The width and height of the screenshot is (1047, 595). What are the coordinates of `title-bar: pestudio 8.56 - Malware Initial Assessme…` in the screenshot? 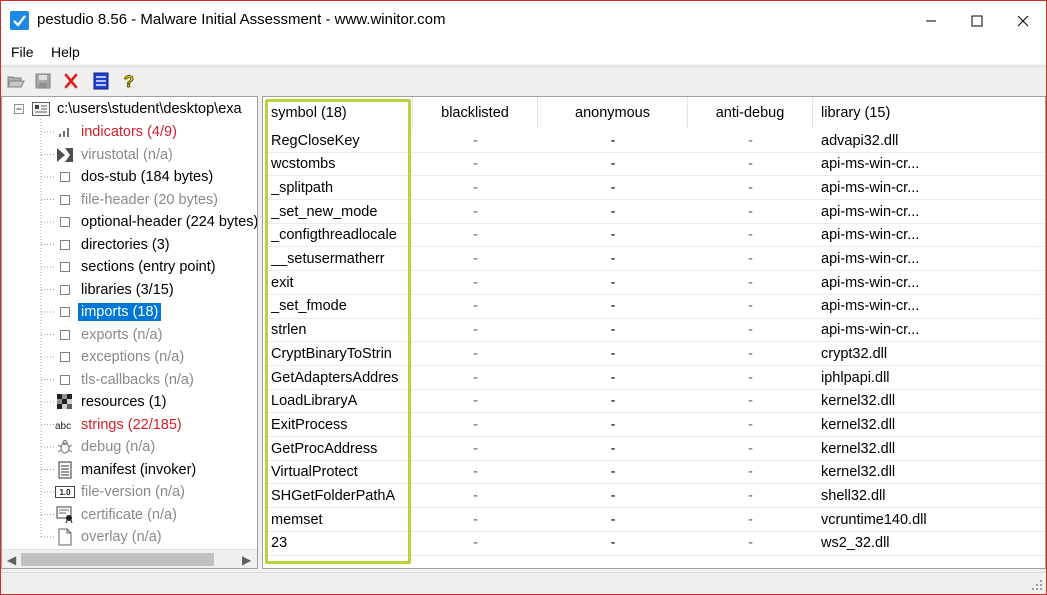 It's located at (523, 20).